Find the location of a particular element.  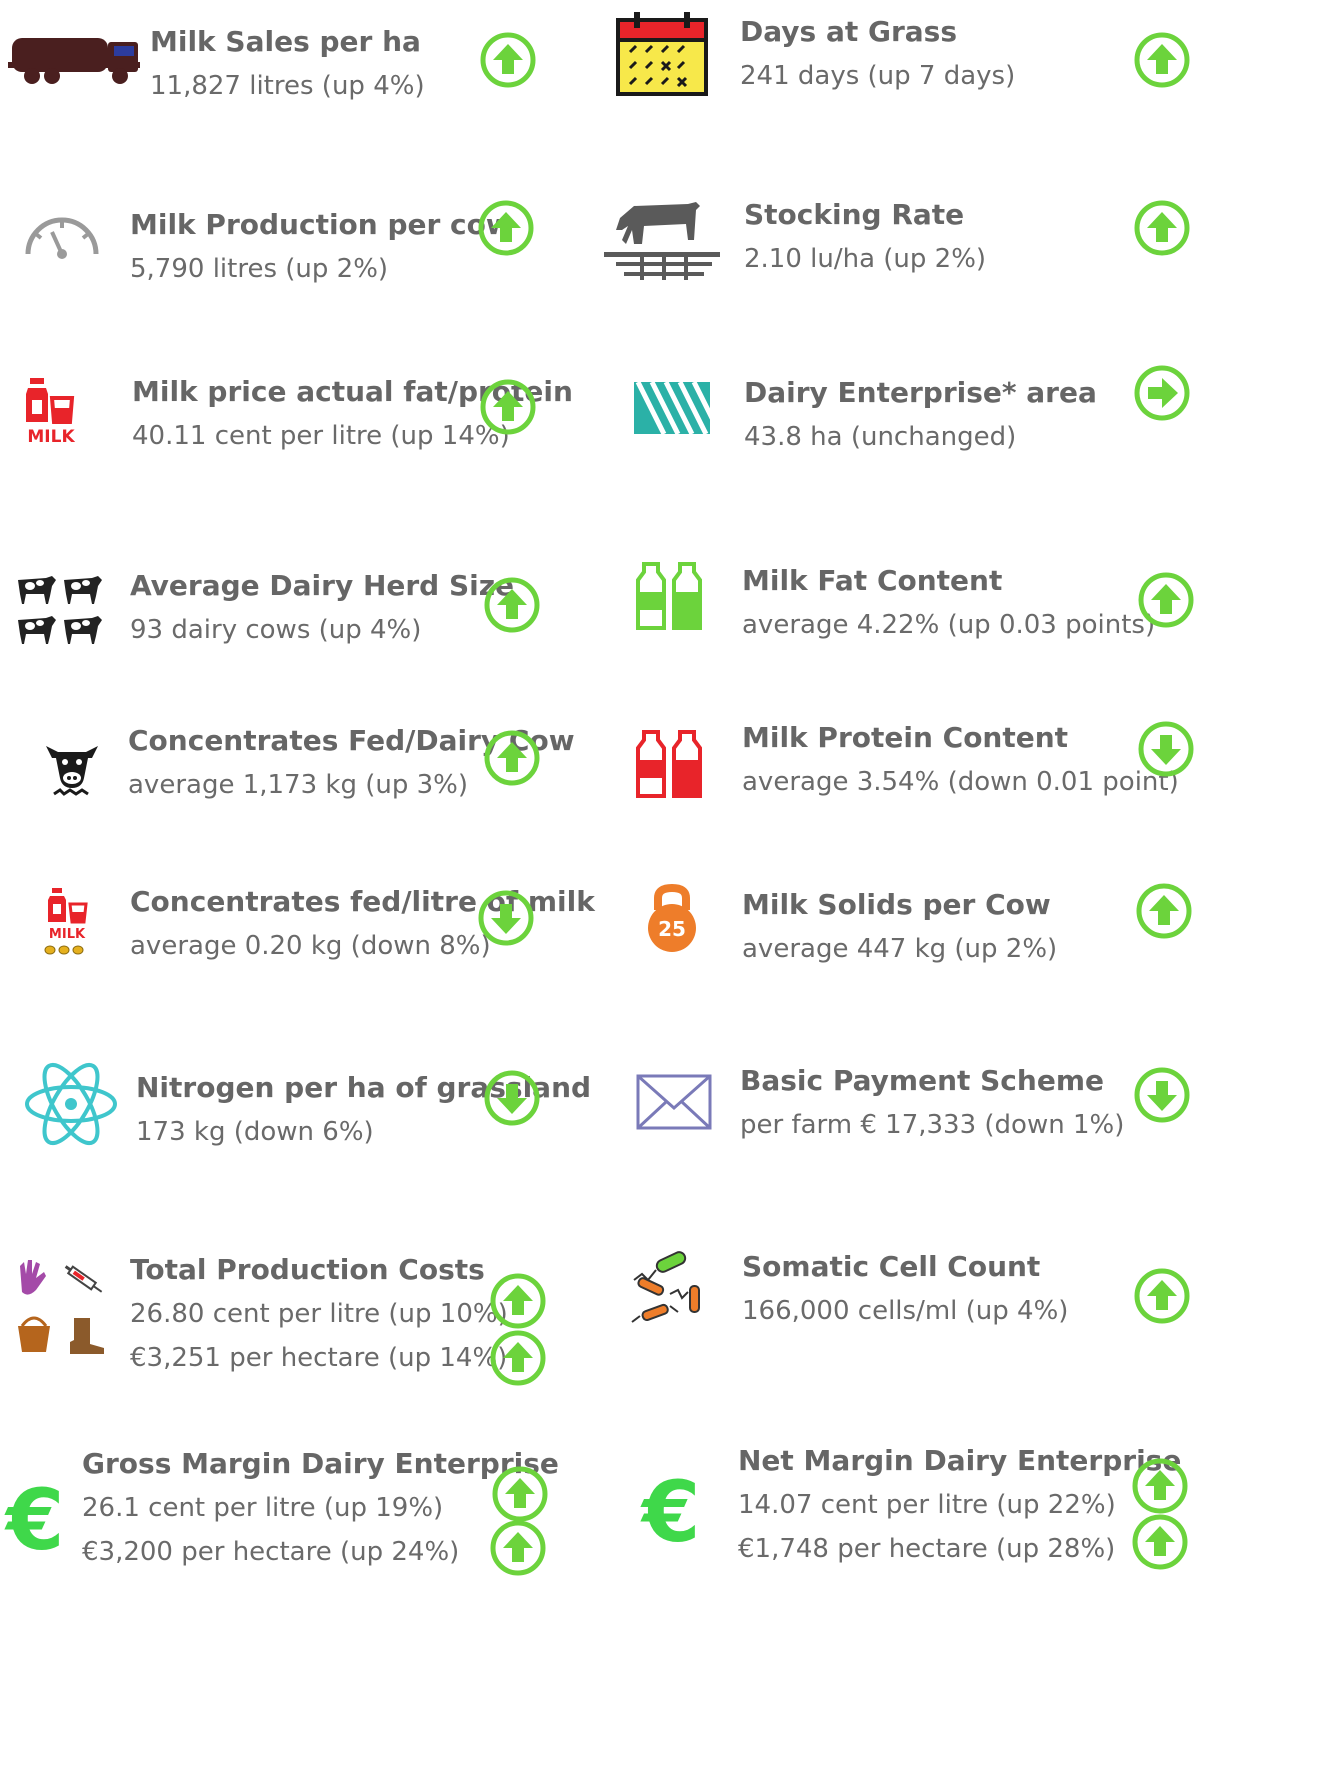

indicator-value: average 447 kg (up 2%) is located at coordinates (900, 949).